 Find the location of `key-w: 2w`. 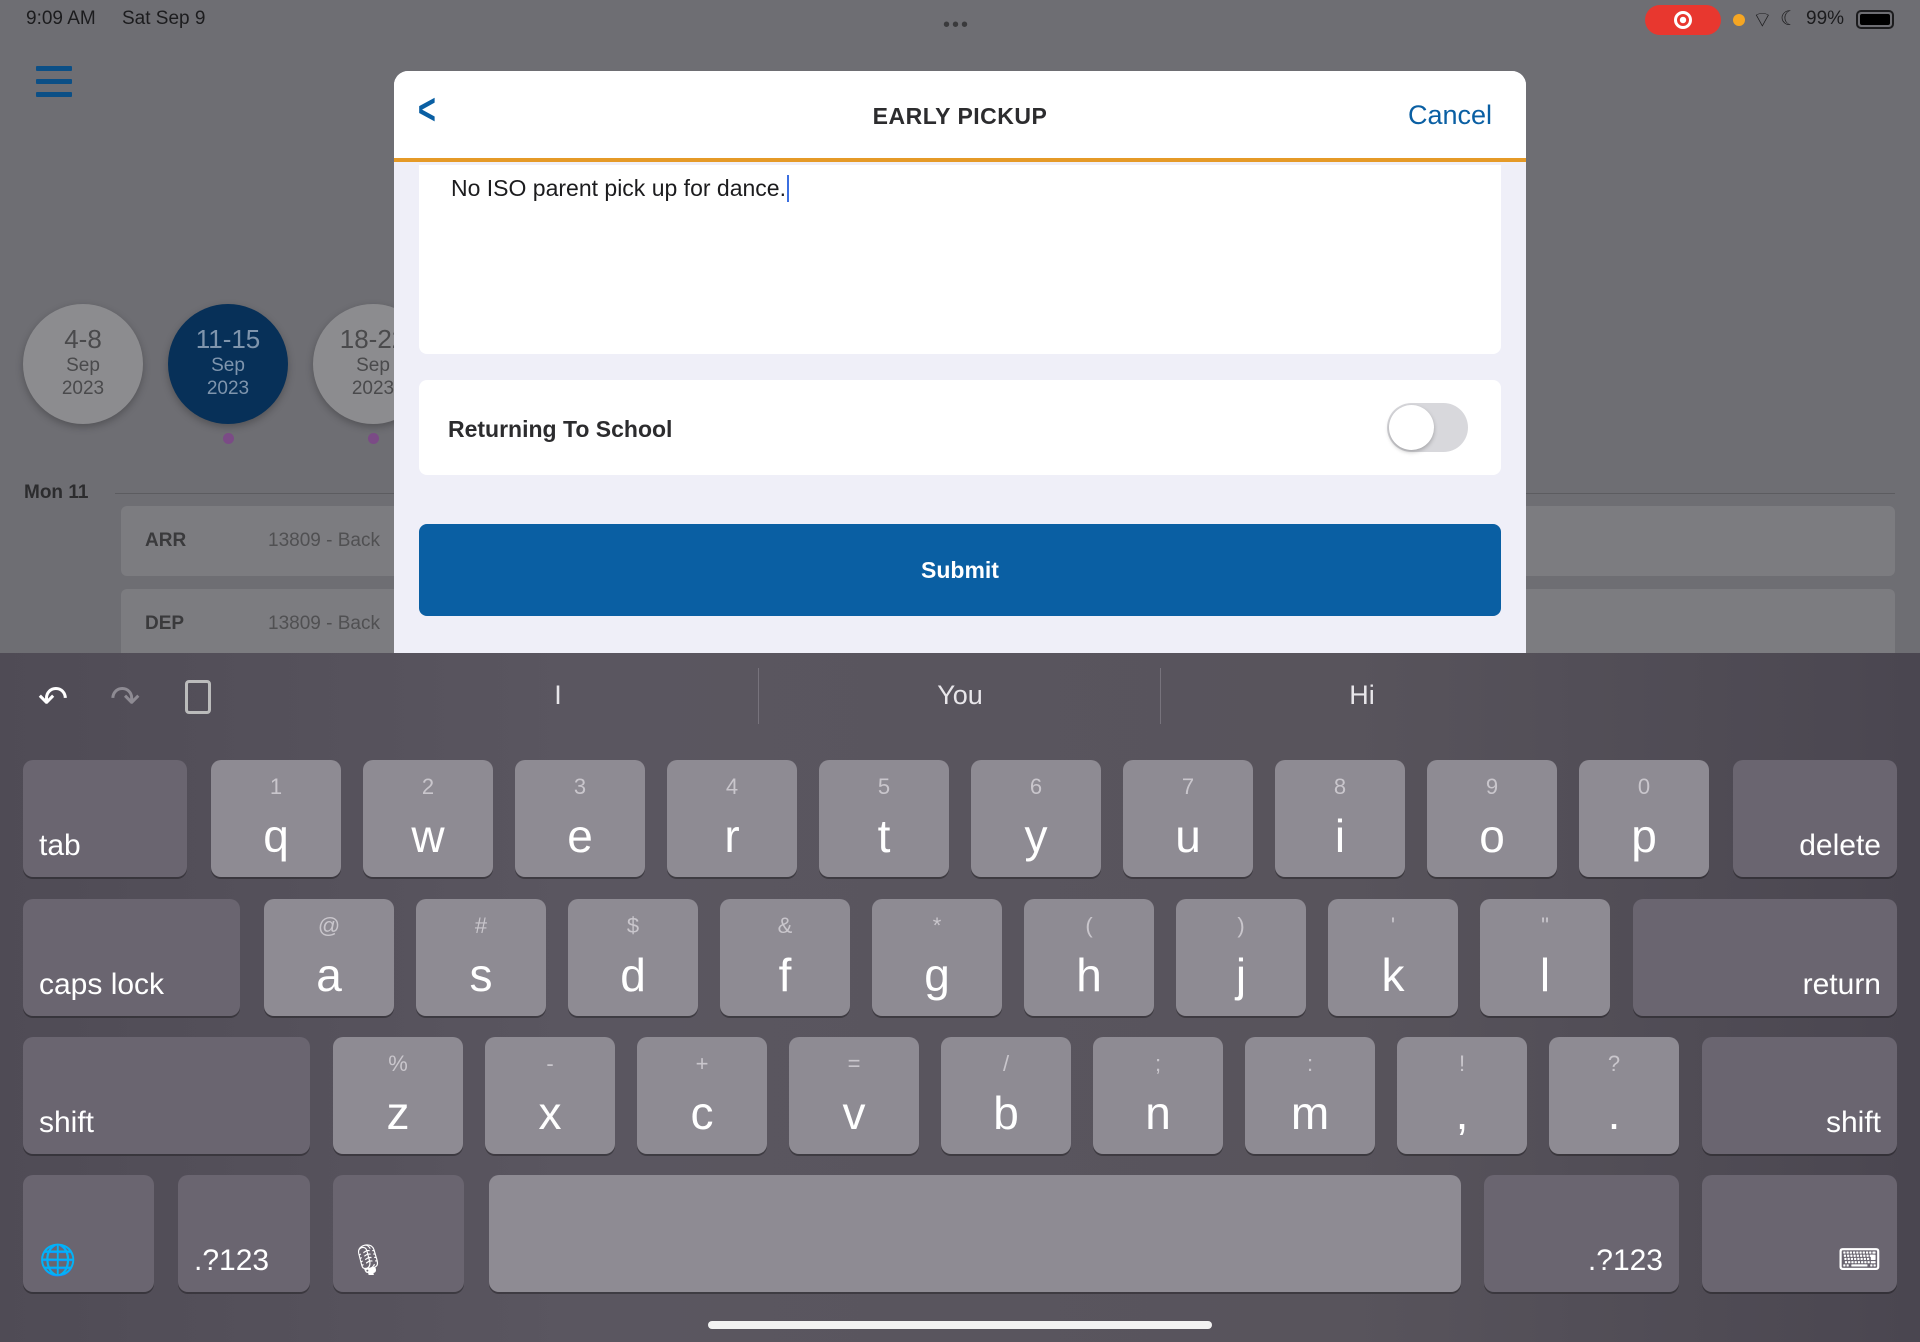

key-w: 2w is located at coordinates (428, 818).